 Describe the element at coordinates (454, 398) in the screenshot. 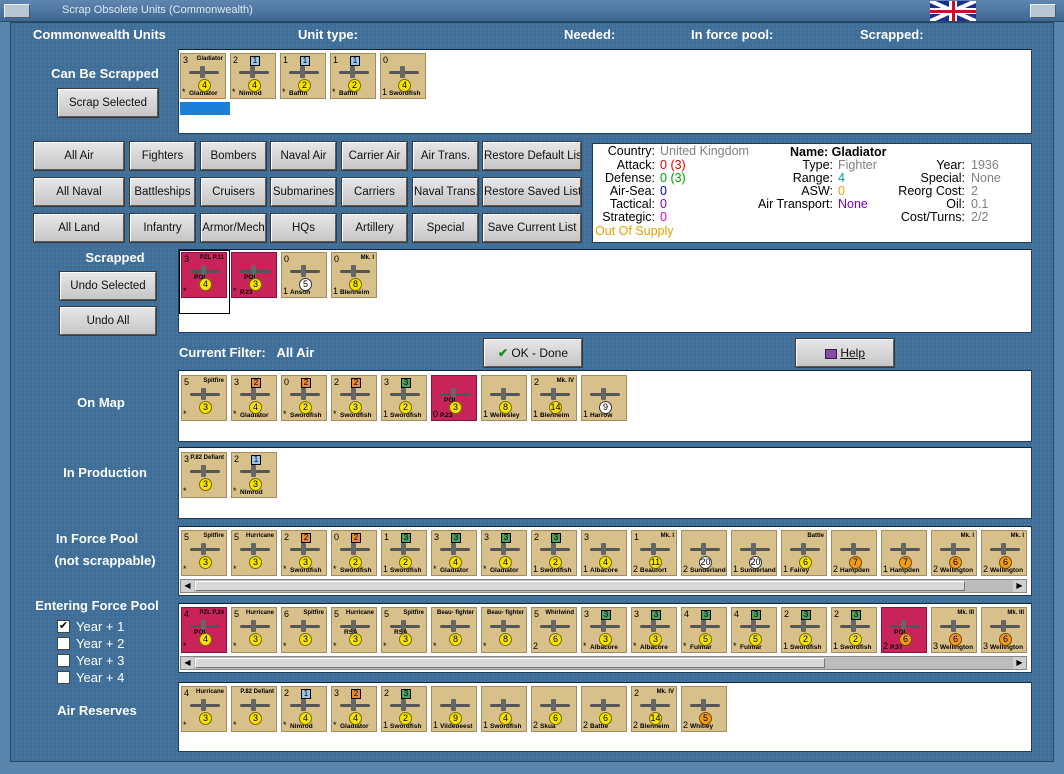

I see `unit-counter: 0 POL P.23 3` at that location.